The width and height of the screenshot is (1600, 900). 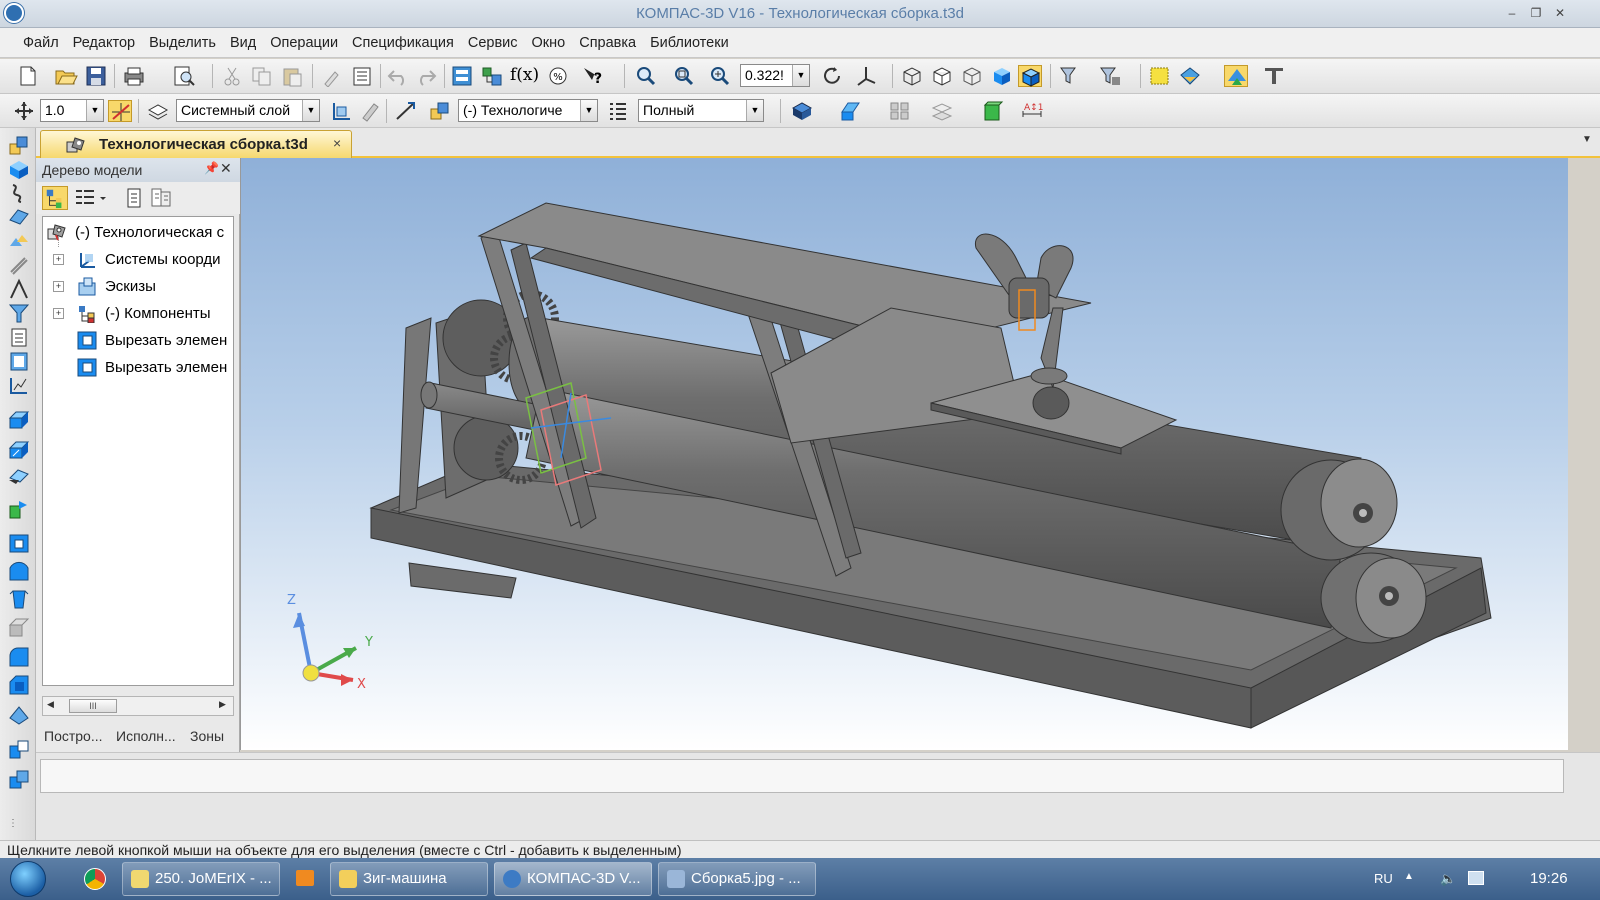 I want to click on library-icon, so click(x=1190, y=76).